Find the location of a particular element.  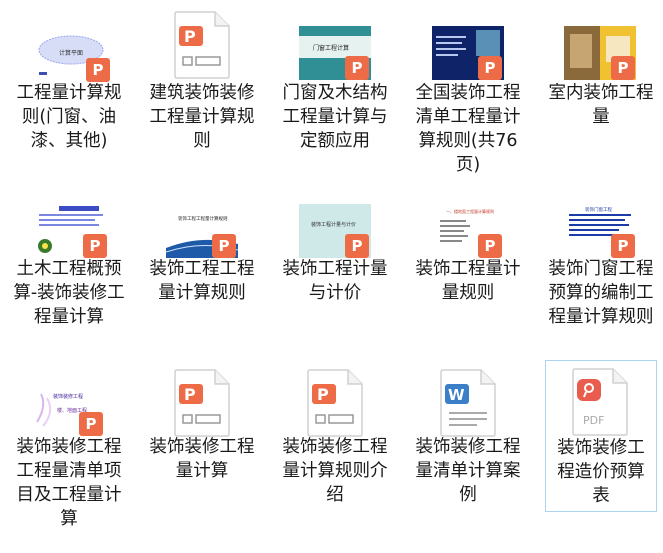

file-item: 门窗工程计算 P 门窗及木结构工程量计算与定额应用 is located at coordinates (335, 87).